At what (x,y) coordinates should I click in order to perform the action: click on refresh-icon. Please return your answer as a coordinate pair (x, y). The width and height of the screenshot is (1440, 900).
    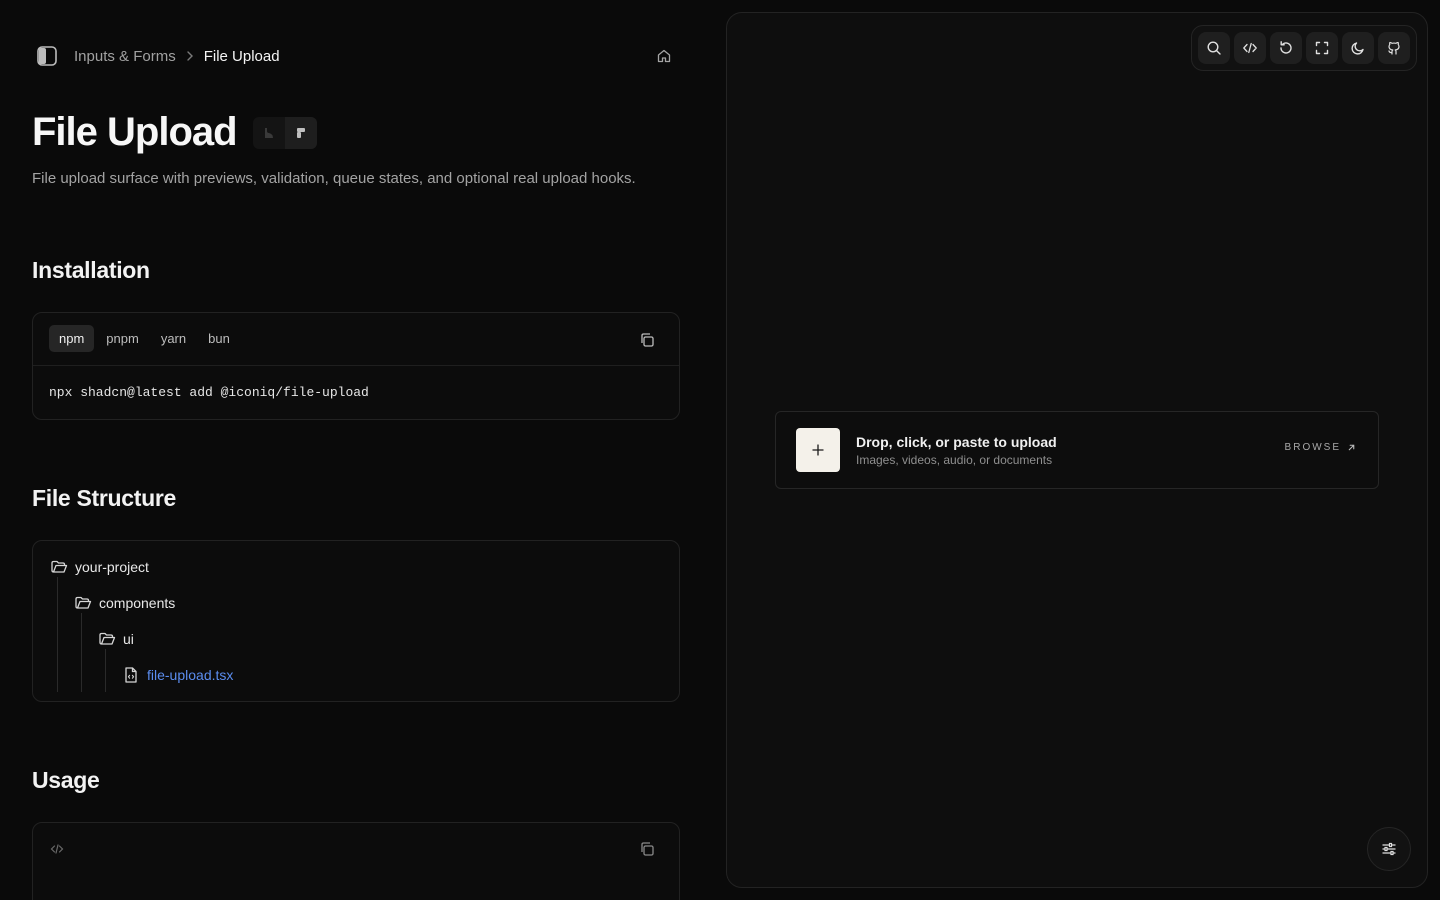
    Looking at the image, I should click on (1286, 48).